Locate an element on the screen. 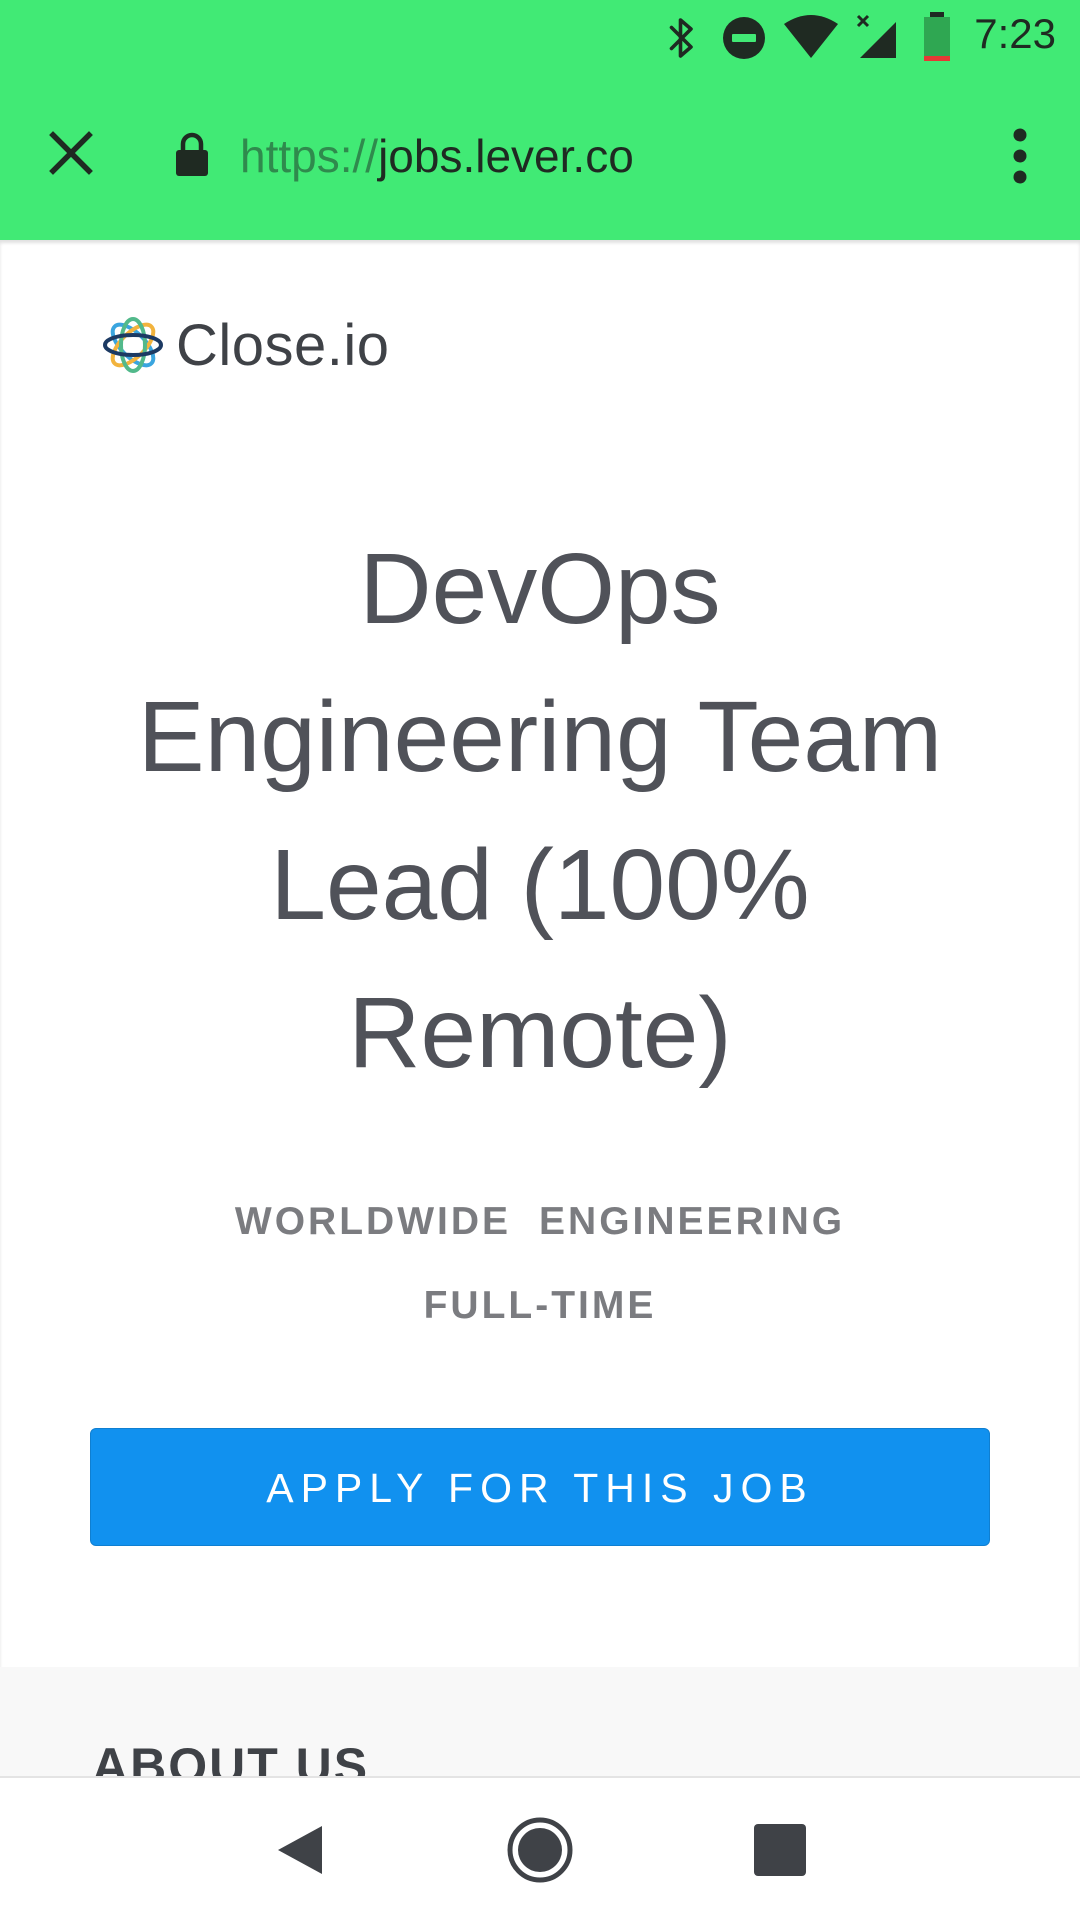 This screenshot has width=1080, height=1920. browser-header: 7:23 https://jobs.lever.co is located at coordinates (540, 120).